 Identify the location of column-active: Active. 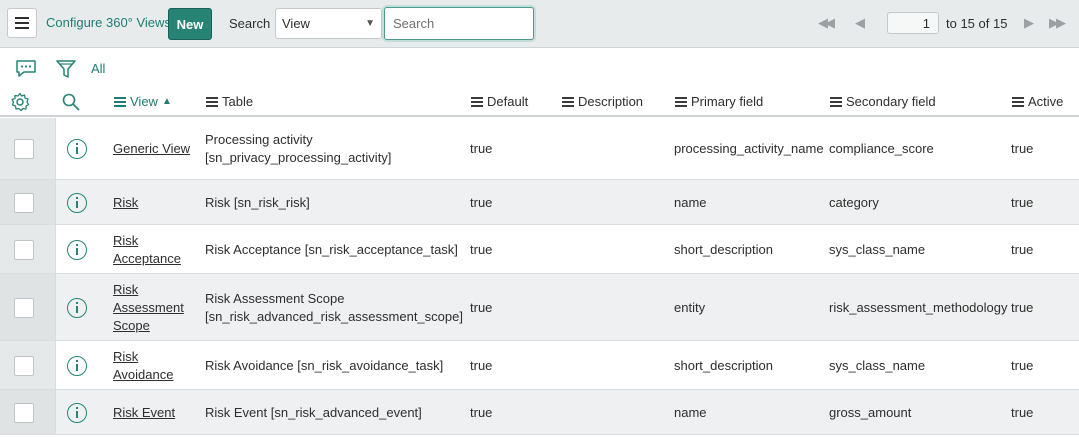
(1037, 101).